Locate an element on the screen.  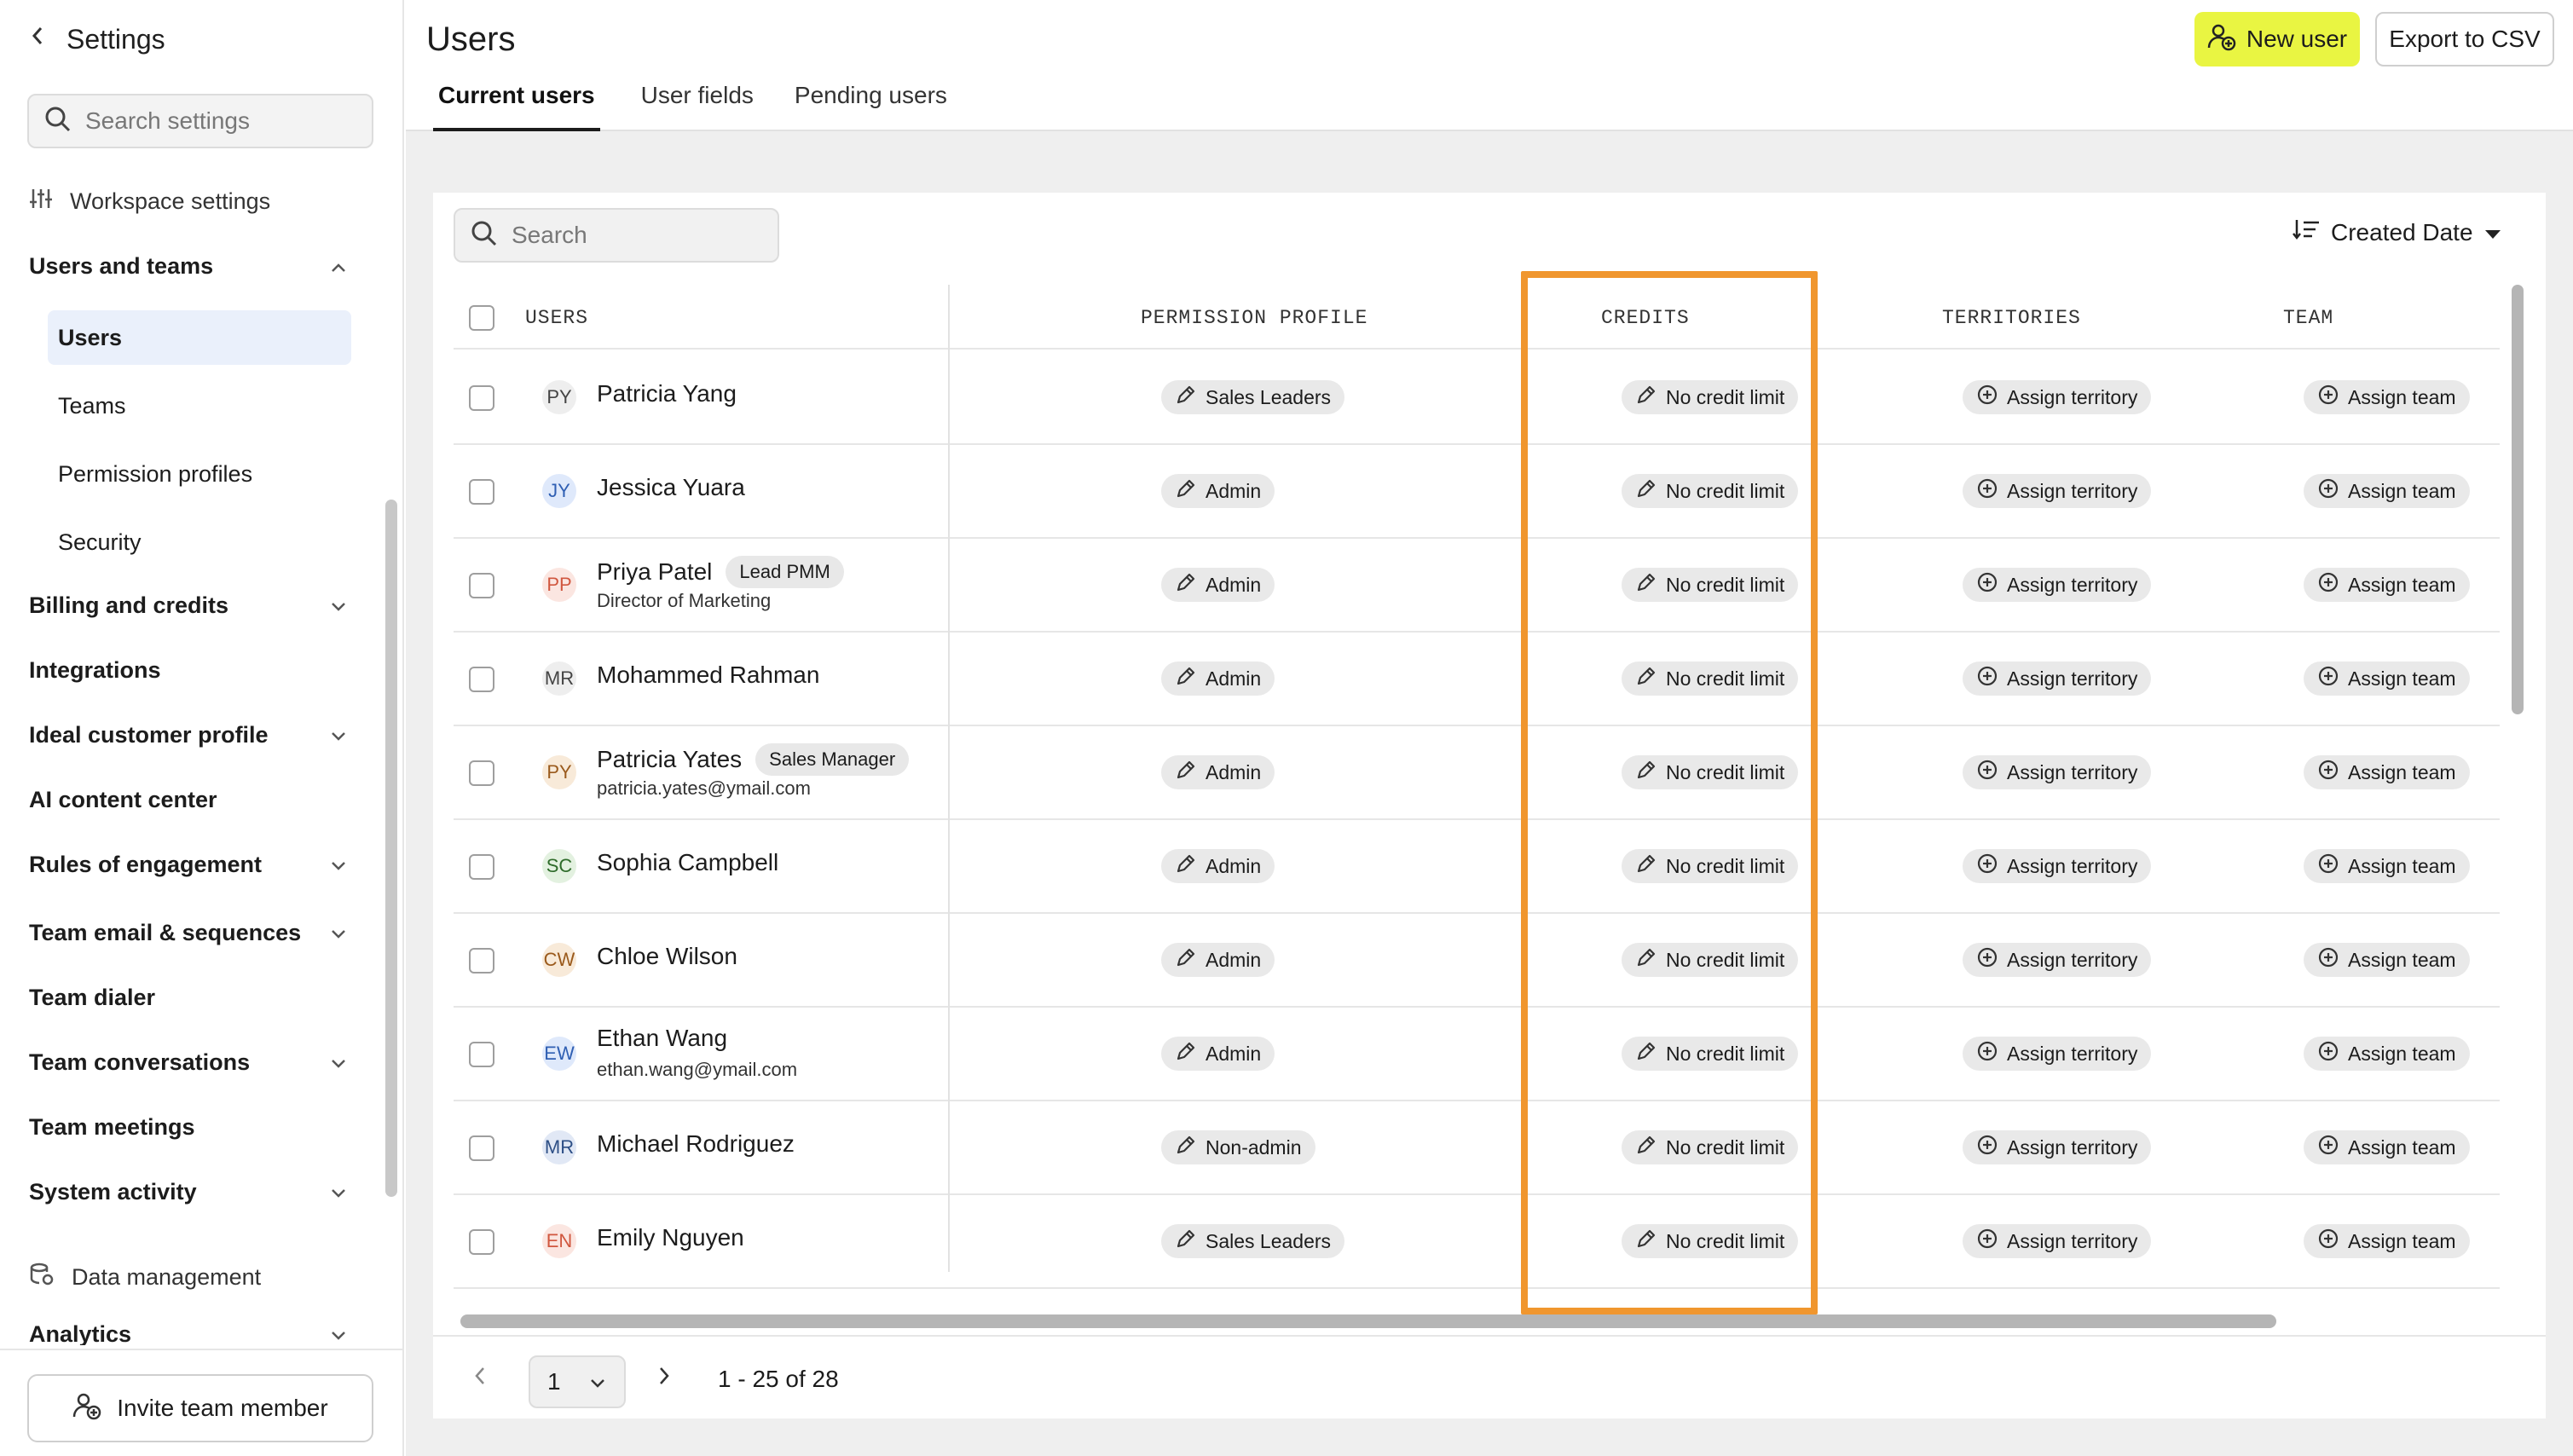
user-name: Mohammed Rahman is located at coordinates (708, 675).